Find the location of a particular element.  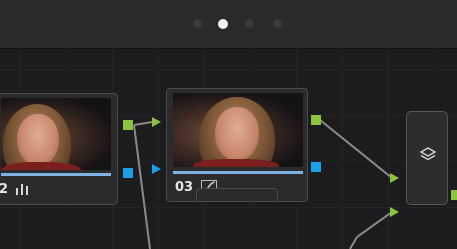

node-label: 2 is located at coordinates (4, 189).